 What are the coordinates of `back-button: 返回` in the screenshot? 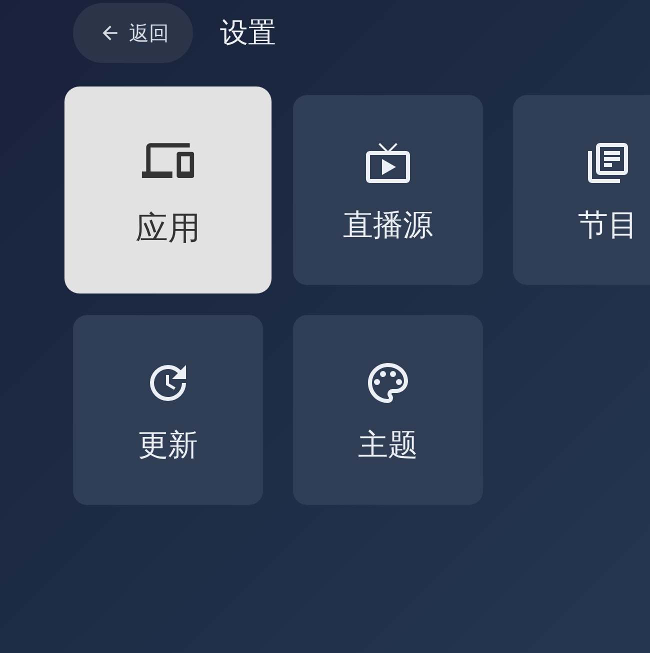 It's located at (133, 33).